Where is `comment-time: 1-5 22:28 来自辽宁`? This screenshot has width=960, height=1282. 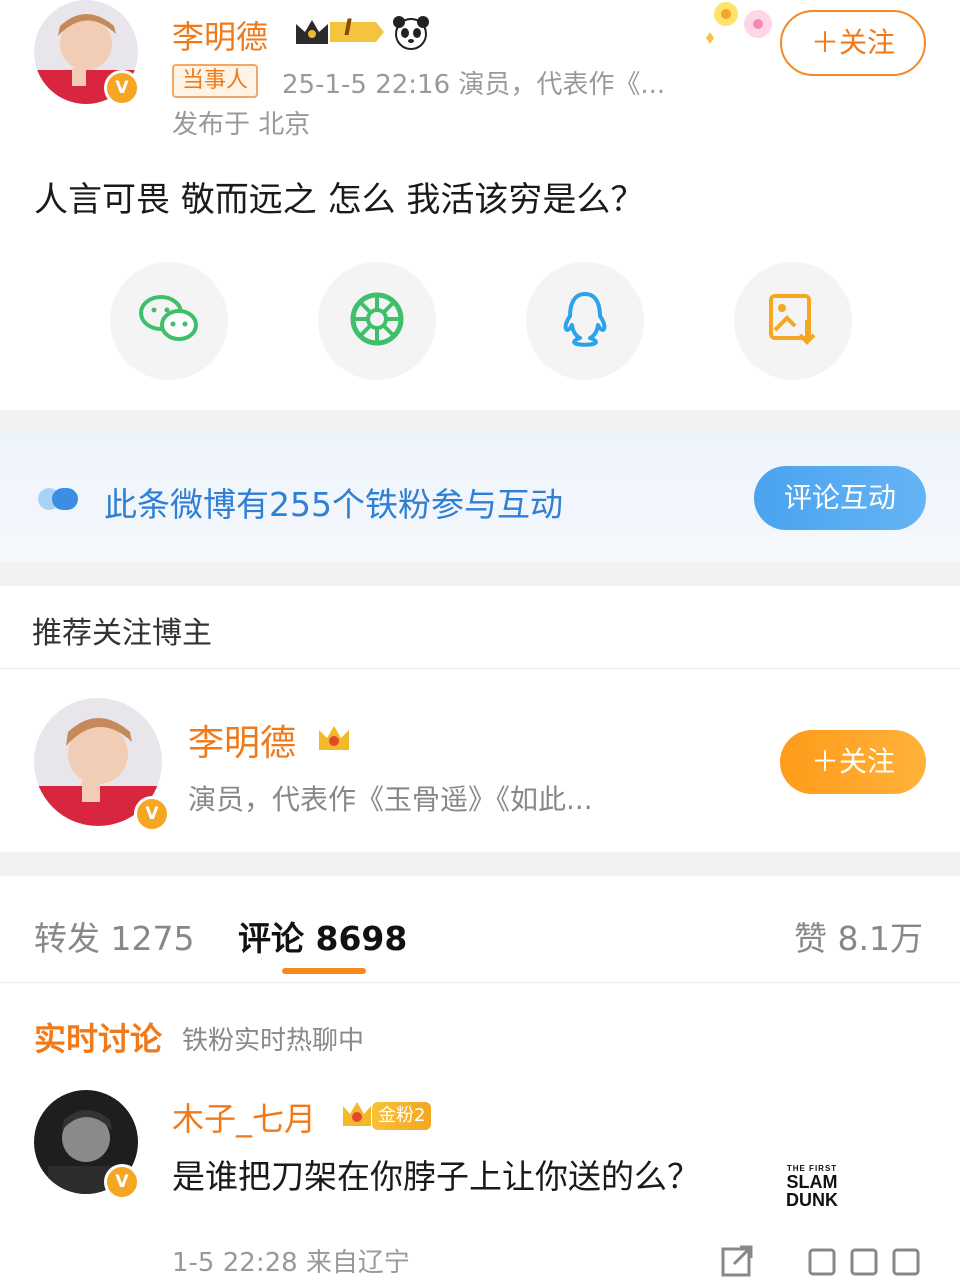 comment-time: 1-5 22:28 来自辽宁 is located at coordinates (291, 1263).